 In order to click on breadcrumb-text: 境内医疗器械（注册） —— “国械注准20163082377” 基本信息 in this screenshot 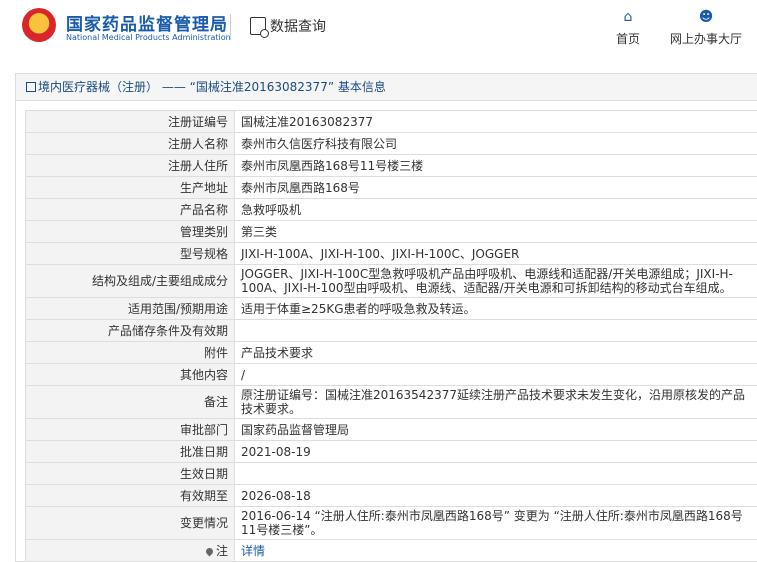, I will do `click(212, 87)`.